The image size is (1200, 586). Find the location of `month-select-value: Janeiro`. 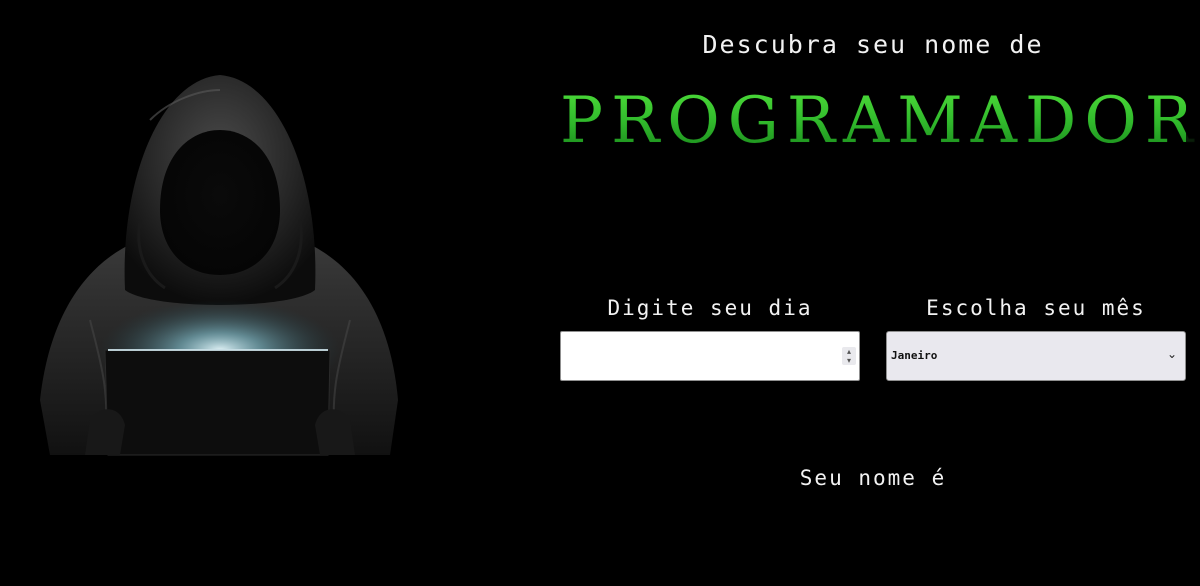

month-select-value: Janeiro is located at coordinates (914, 355).